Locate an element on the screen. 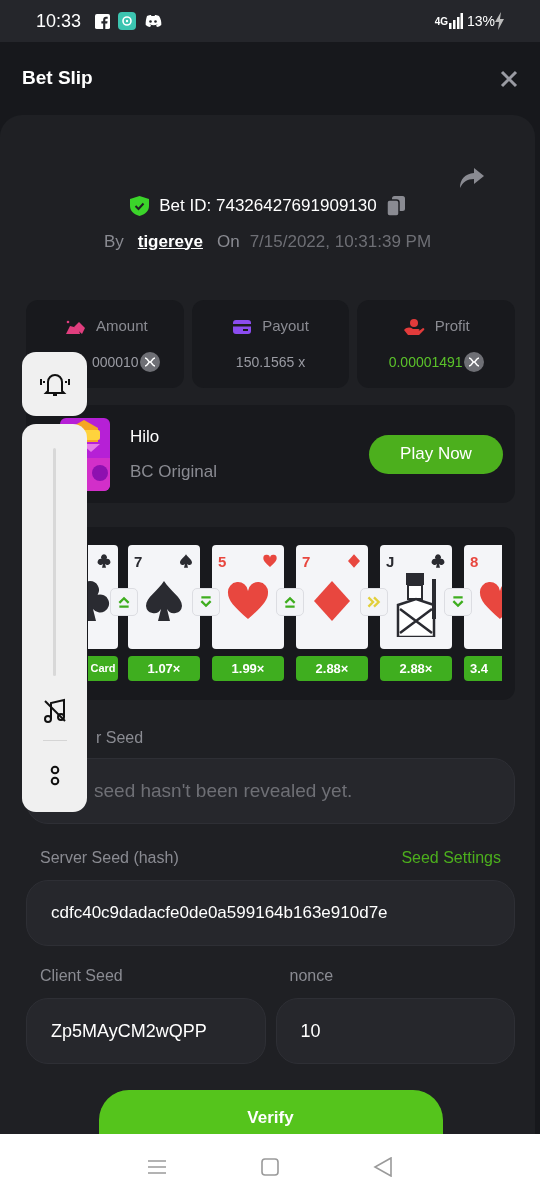 The image size is (540, 1200). card-icon is located at coordinates (242, 326).